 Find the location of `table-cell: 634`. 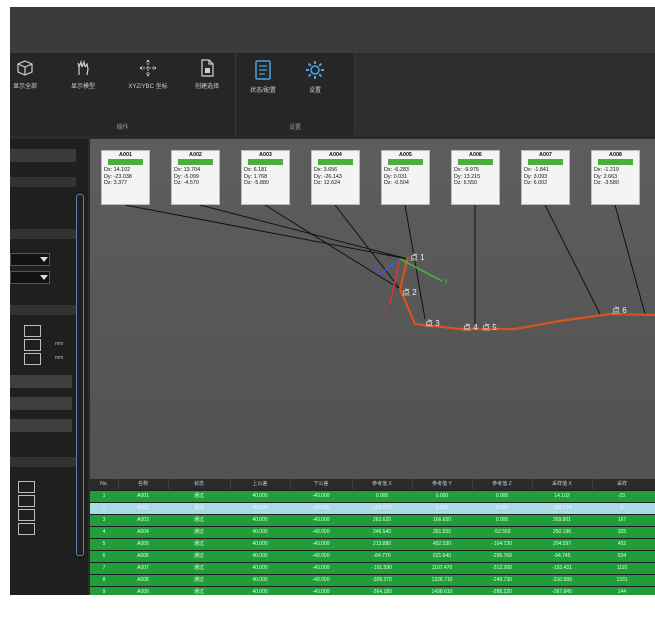

table-cell: 634 is located at coordinates (622, 556).